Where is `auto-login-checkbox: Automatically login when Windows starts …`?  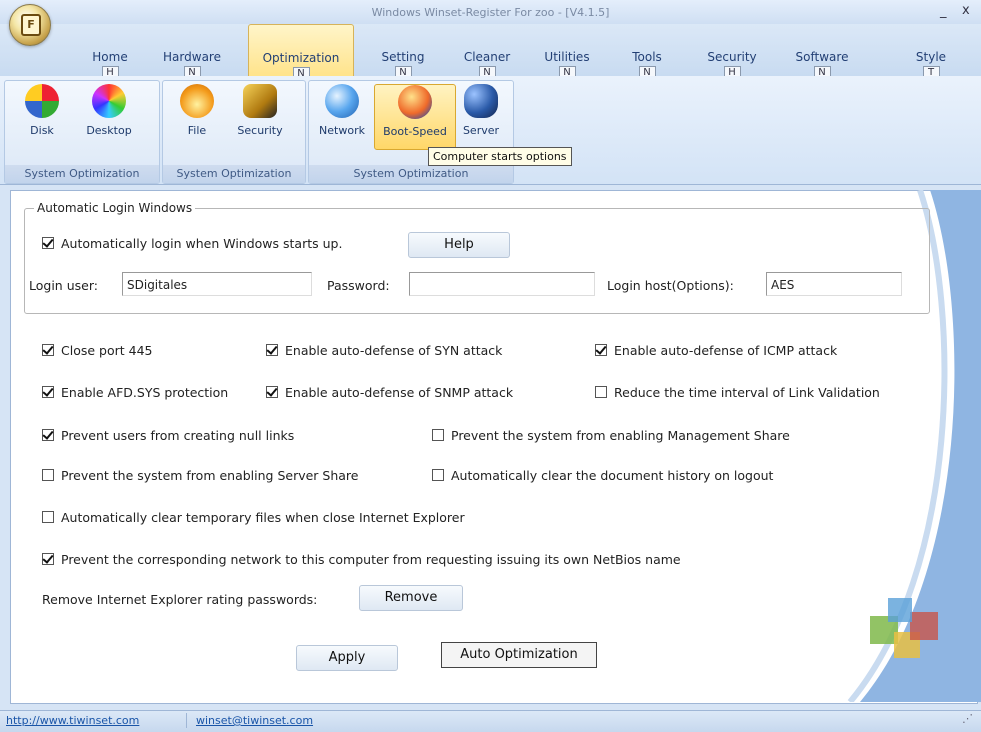
auto-login-checkbox: Automatically login when Windows starts … is located at coordinates (192, 243).